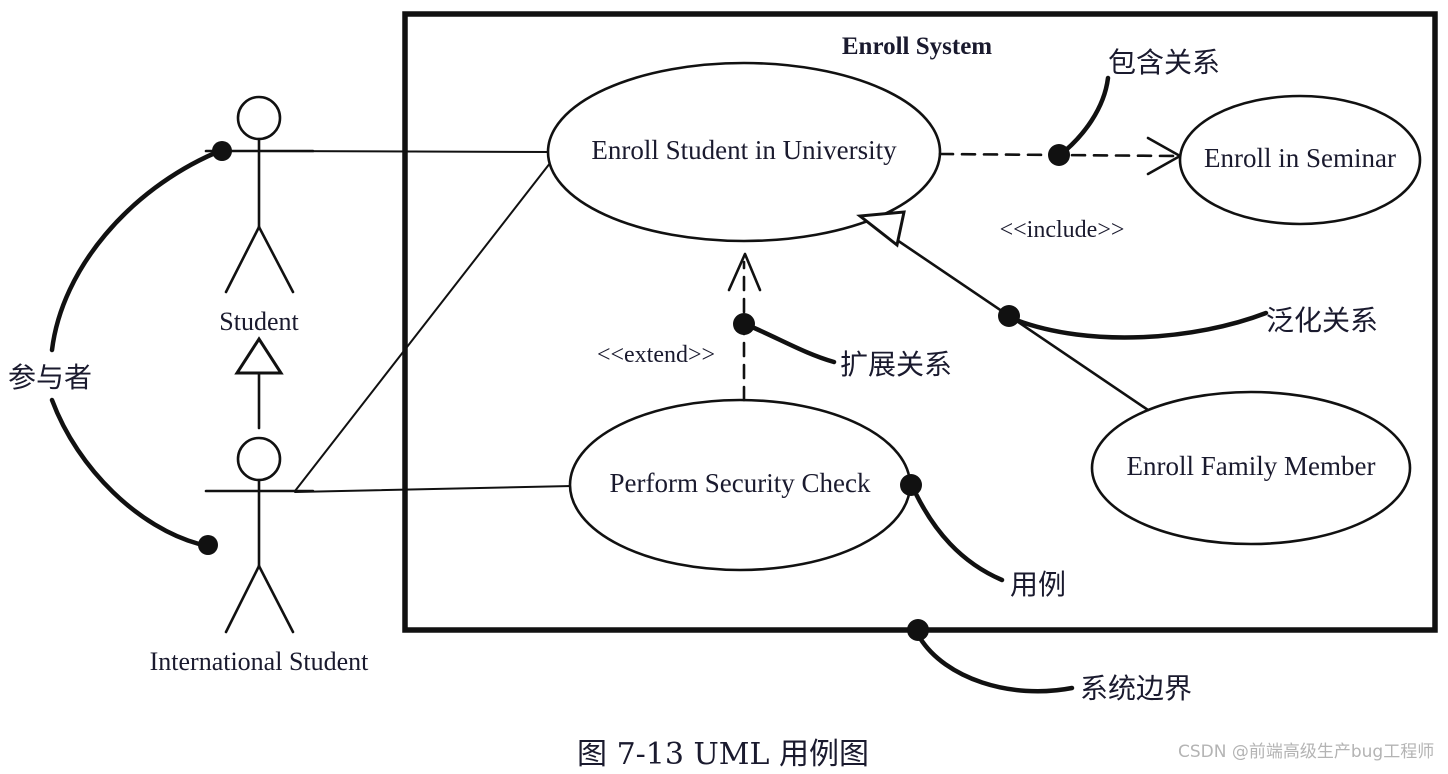 Image resolution: width=1448 pixels, height=774 pixels. Describe the element at coordinates (1164, 62) in the screenshot. I see `include-annotation-label: 包含关系` at that location.